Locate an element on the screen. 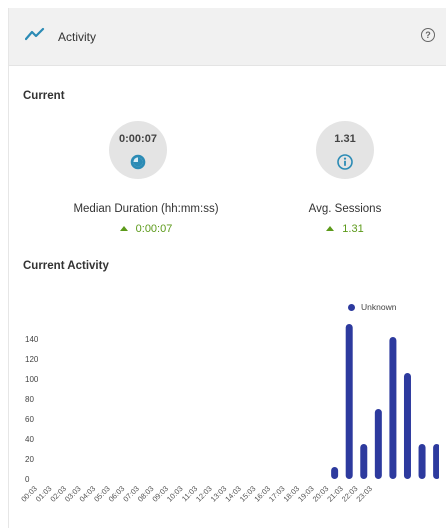  trend-line-icon is located at coordinates (35, 34).